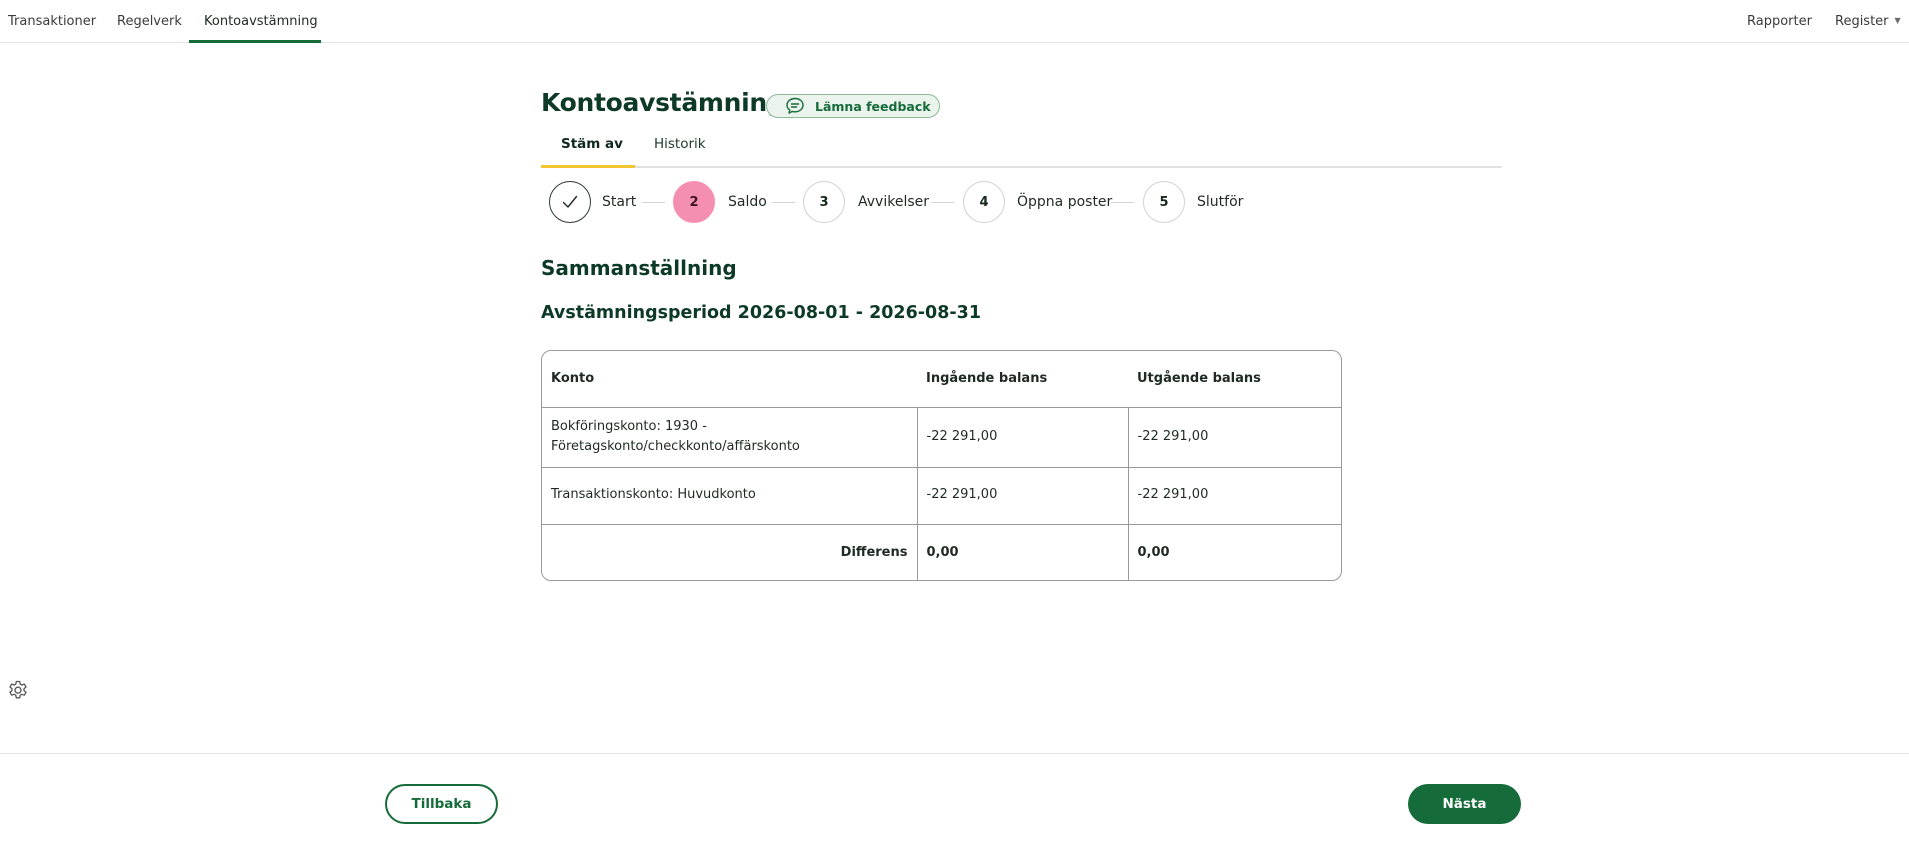  Describe the element at coordinates (663, 102) in the screenshot. I see `page-title: Kontoavstämning` at that location.